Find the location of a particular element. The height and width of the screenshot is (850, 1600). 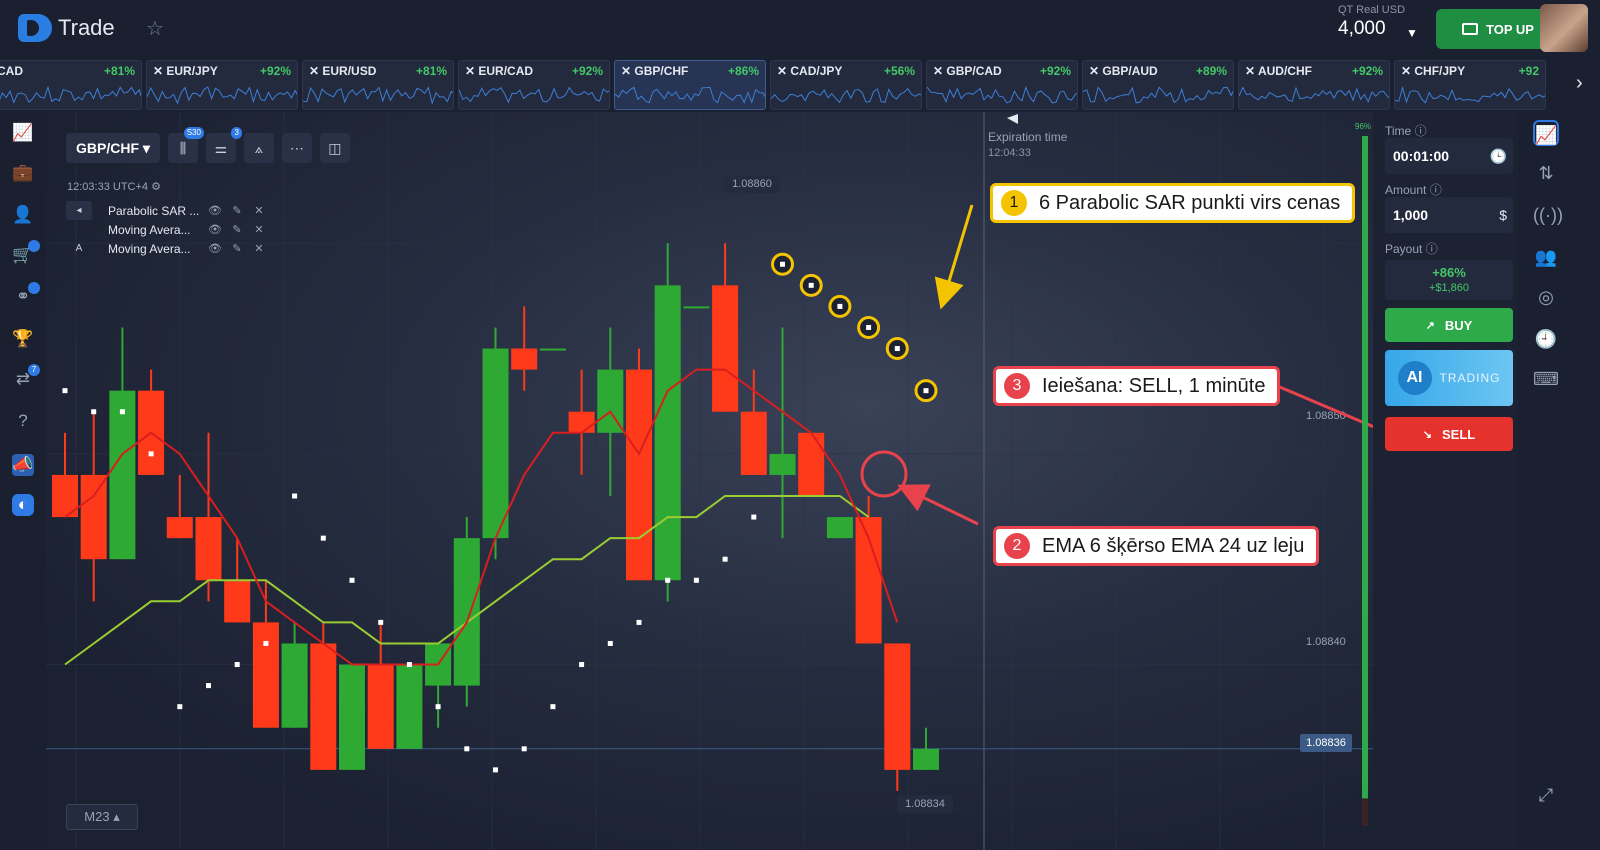

amount-value: 1,000 is located at coordinates (1411, 215).